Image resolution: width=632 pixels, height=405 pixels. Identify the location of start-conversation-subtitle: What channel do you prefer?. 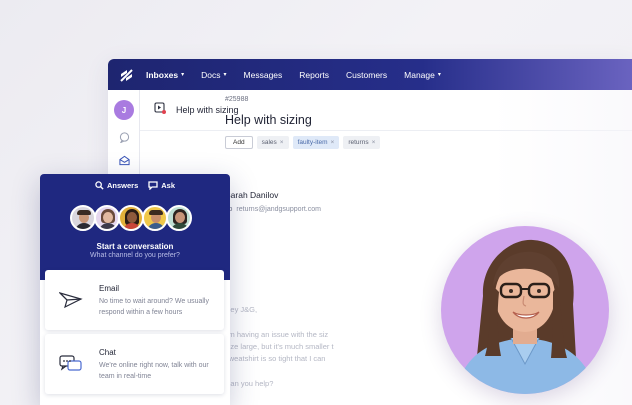
(135, 255).